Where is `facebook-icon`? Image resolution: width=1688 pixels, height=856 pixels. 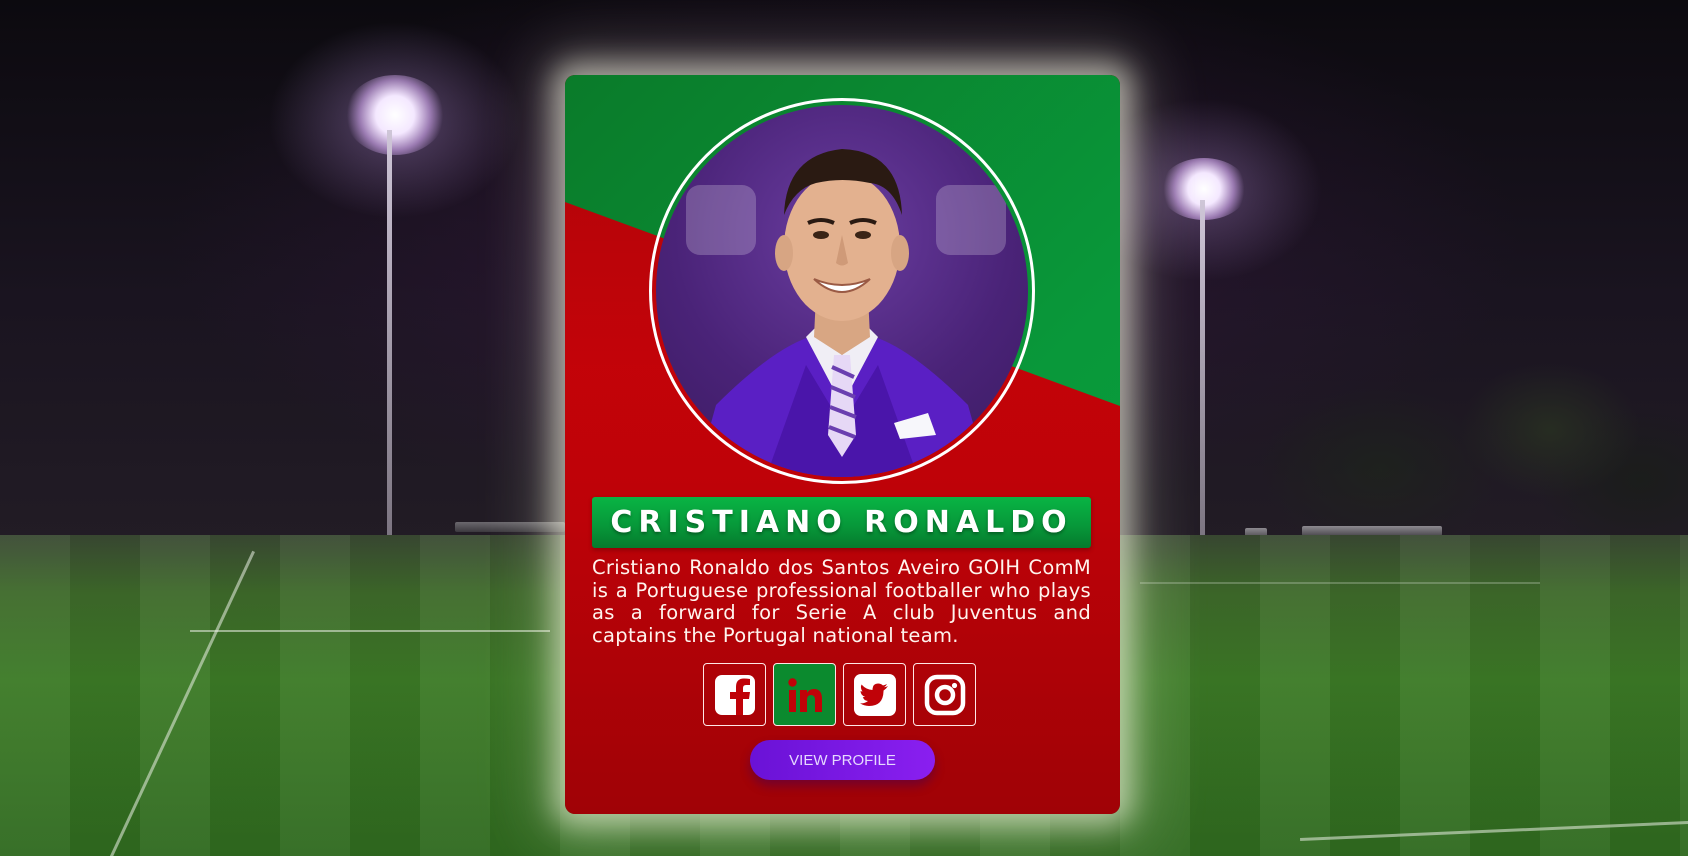 facebook-icon is located at coordinates (734, 694).